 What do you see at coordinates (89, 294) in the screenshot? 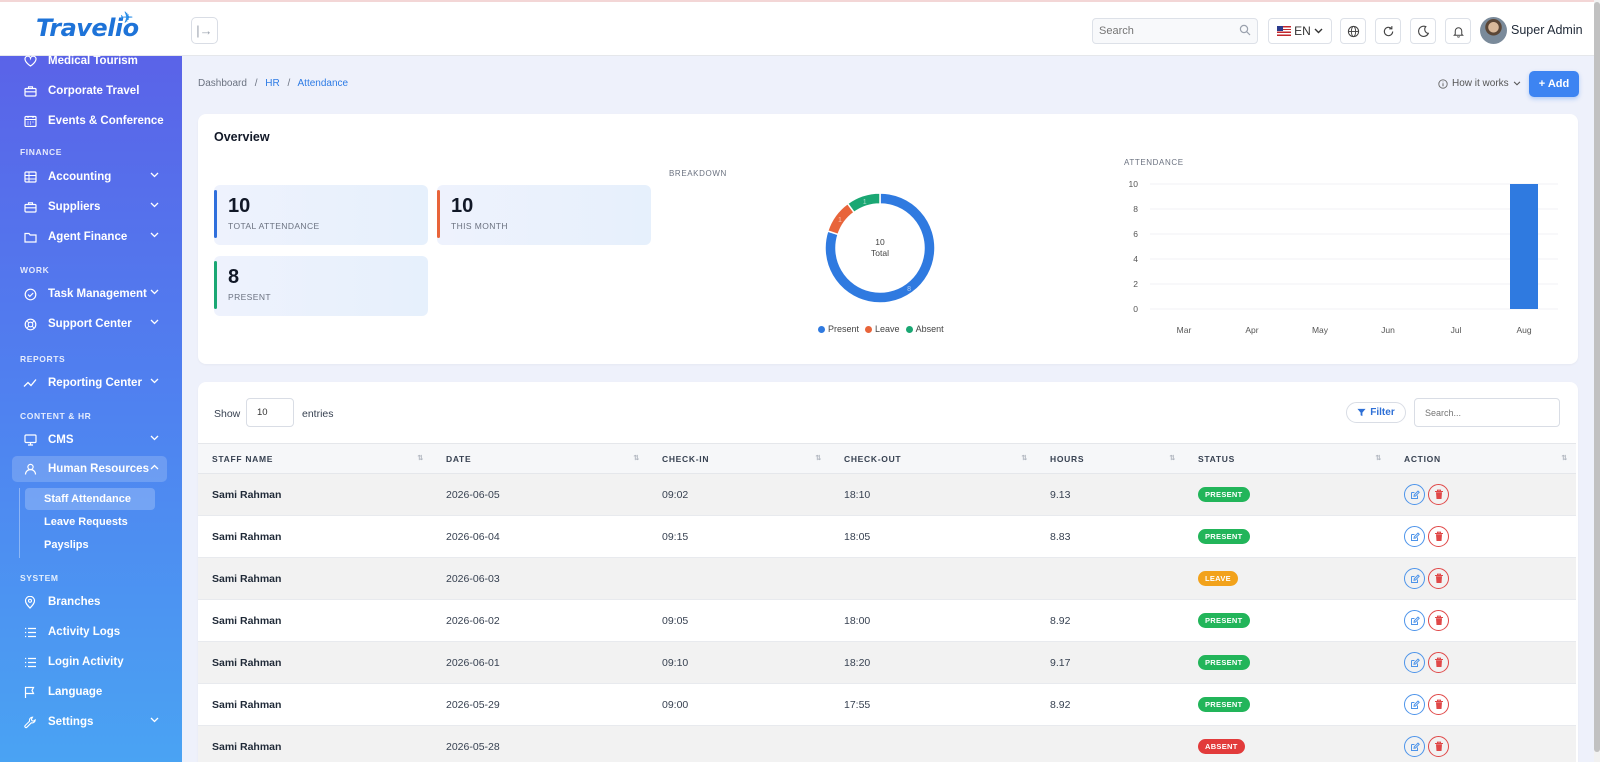
I see `sidebar-item-task-management: Task Management` at bounding box center [89, 294].